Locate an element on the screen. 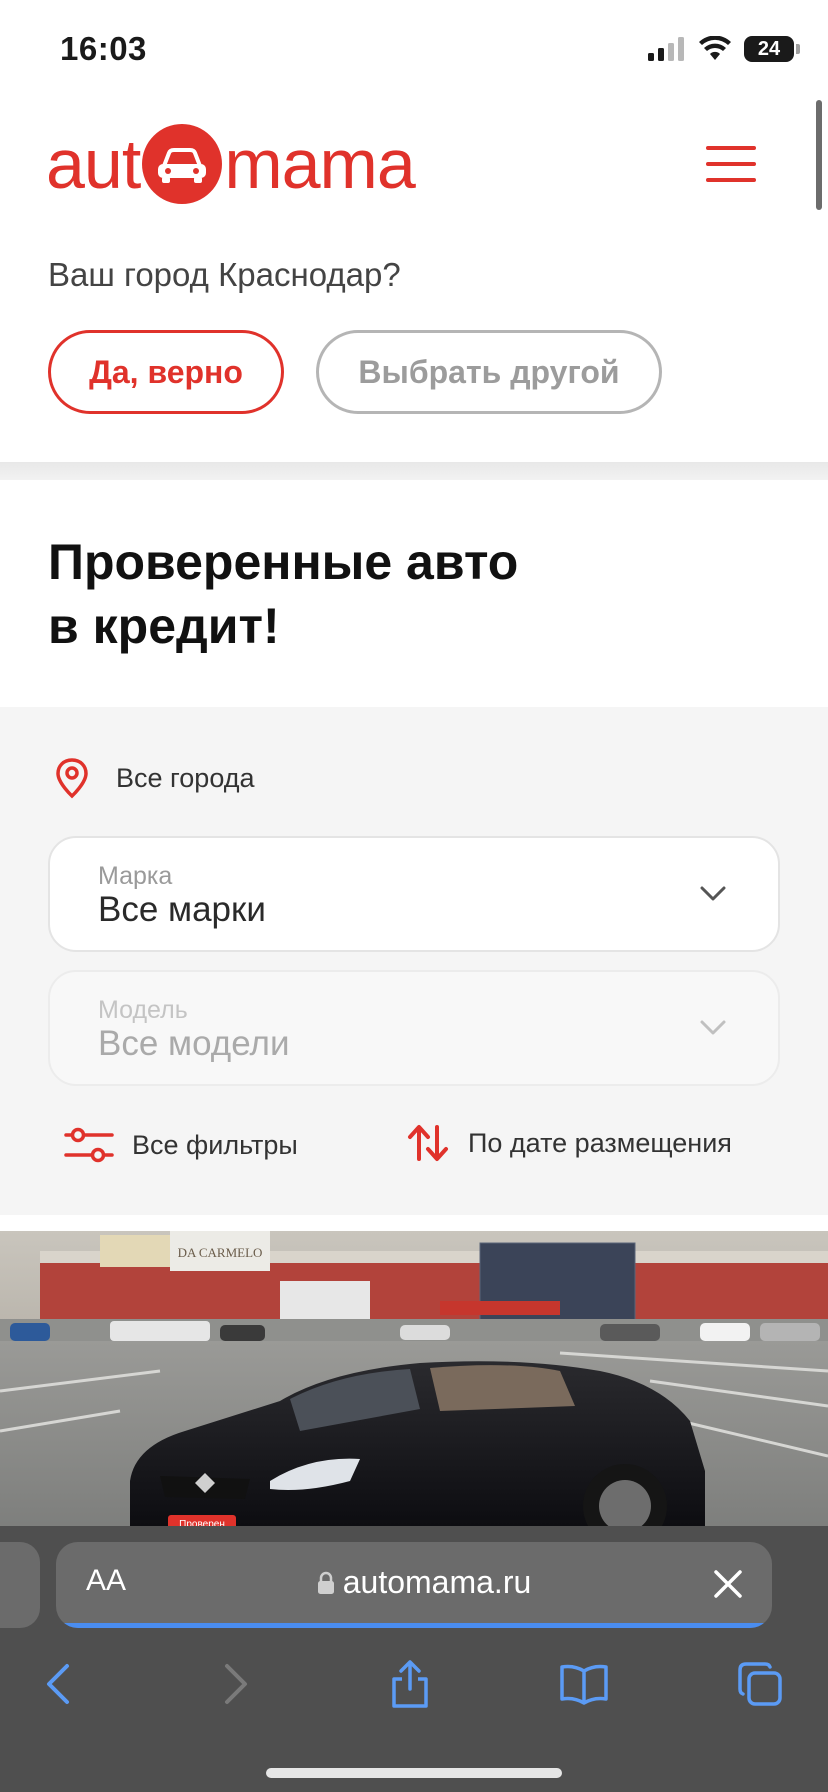  signal-icon is located at coordinates (666, 49).